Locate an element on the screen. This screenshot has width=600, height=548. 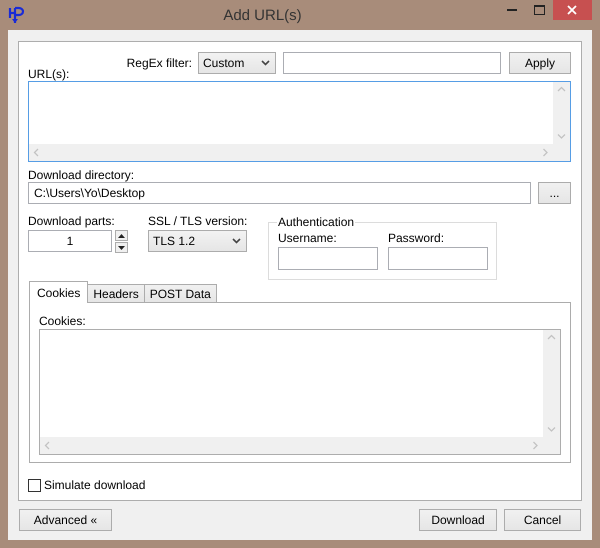
spin-down-button is located at coordinates (121, 247).